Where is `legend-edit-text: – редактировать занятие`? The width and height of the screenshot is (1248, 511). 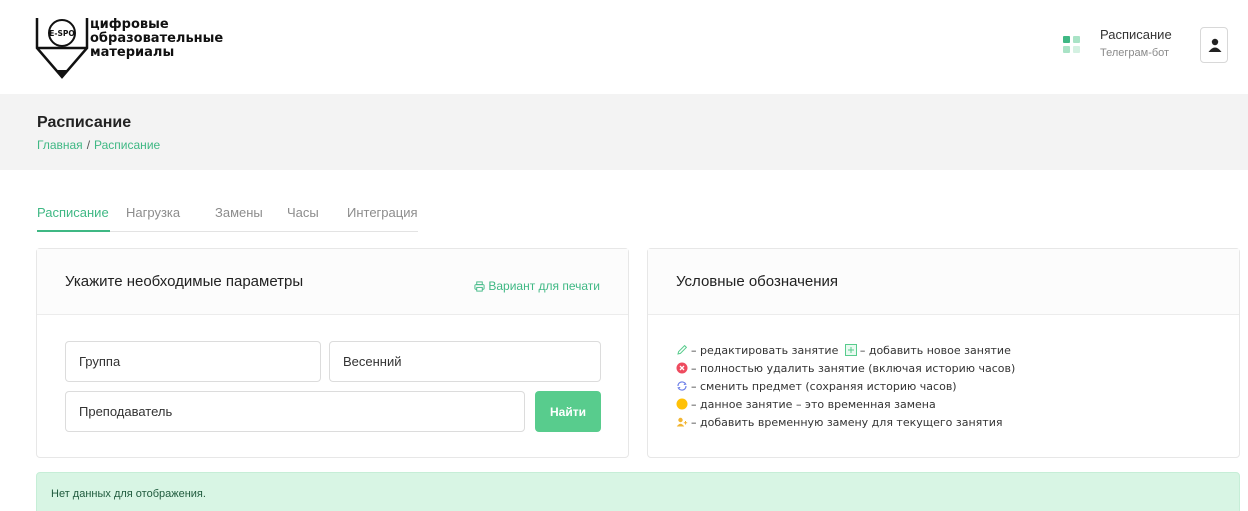
legend-edit-text: – редактировать занятие is located at coordinates (765, 350).